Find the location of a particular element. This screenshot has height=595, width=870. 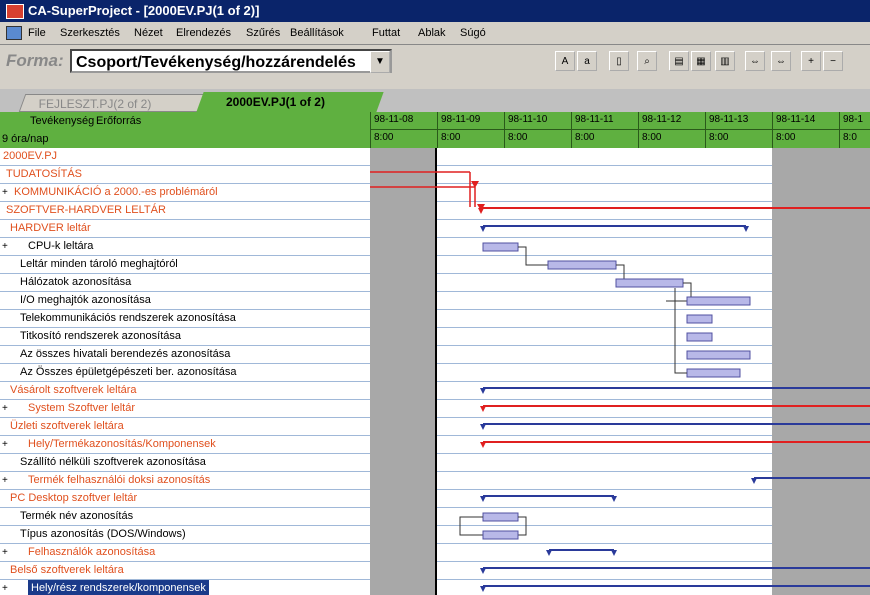

bar-telekom is located at coordinates (699, 319).